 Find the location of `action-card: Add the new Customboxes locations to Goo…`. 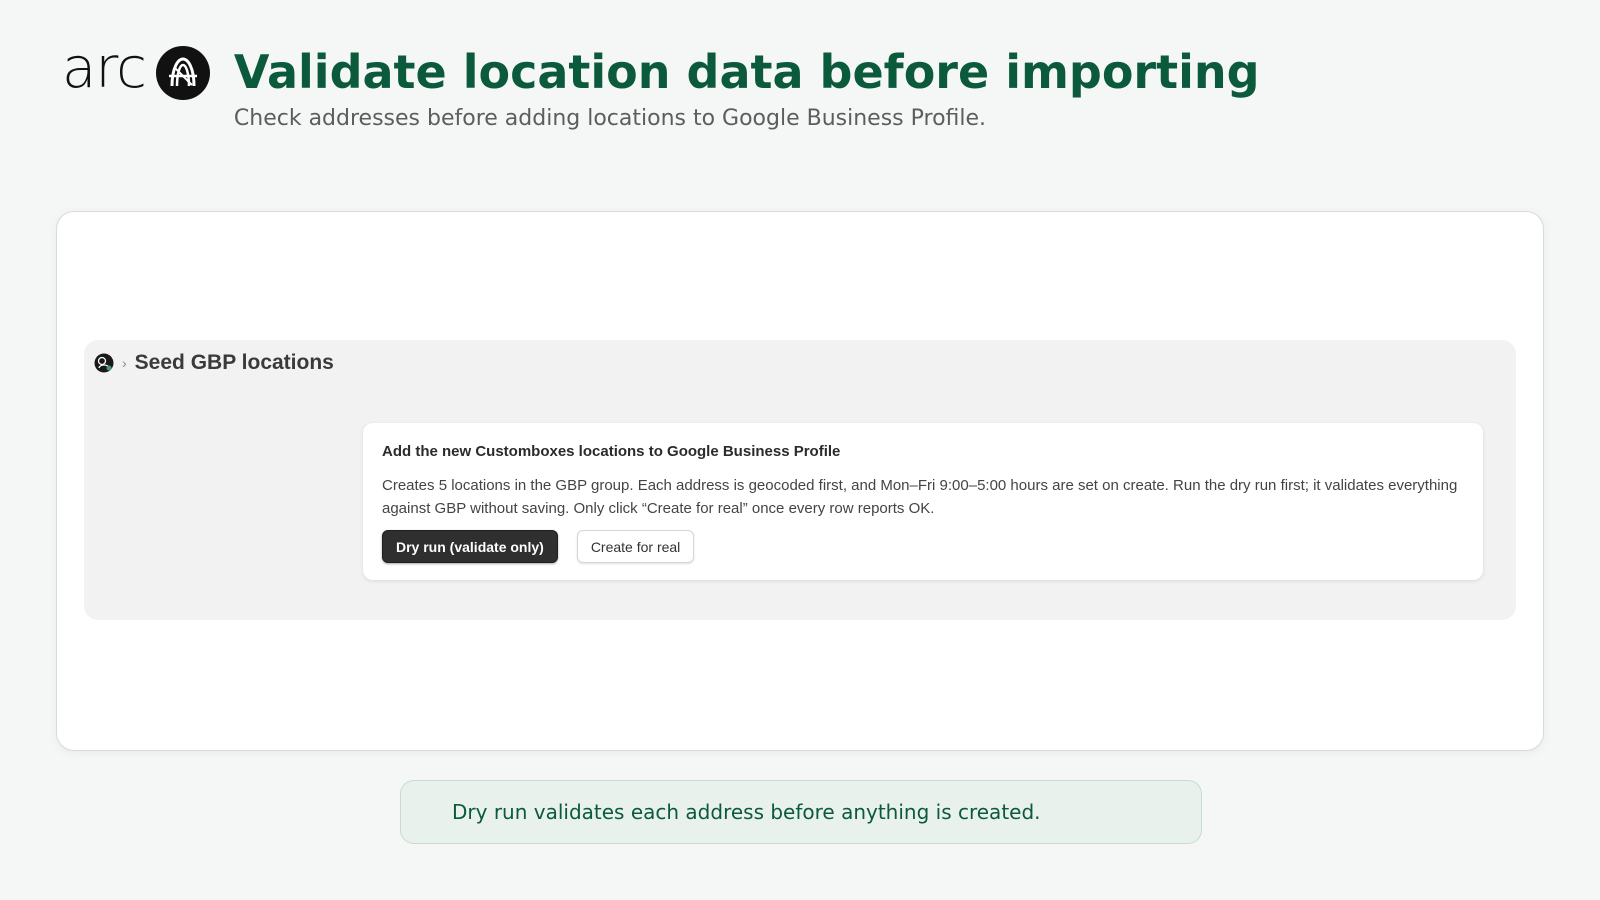

action-card: Add the new Customboxes locations to Goo… is located at coordinates (923, 501).